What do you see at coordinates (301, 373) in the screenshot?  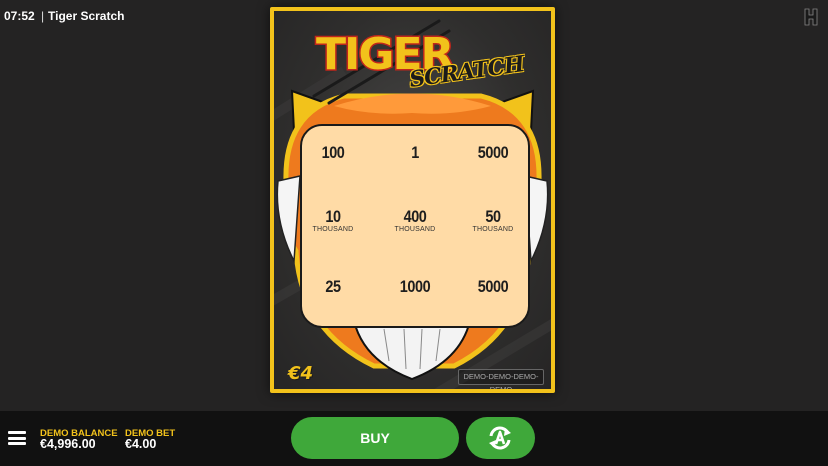 I see `ticket-price: €4` at bounding box center [301, 373].